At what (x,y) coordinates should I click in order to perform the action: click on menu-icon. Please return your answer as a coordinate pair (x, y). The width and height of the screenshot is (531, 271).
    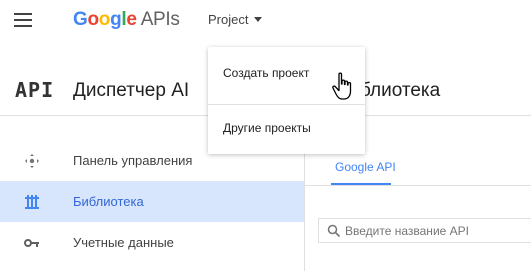
    Looking at the image, I should click on (24, 21).